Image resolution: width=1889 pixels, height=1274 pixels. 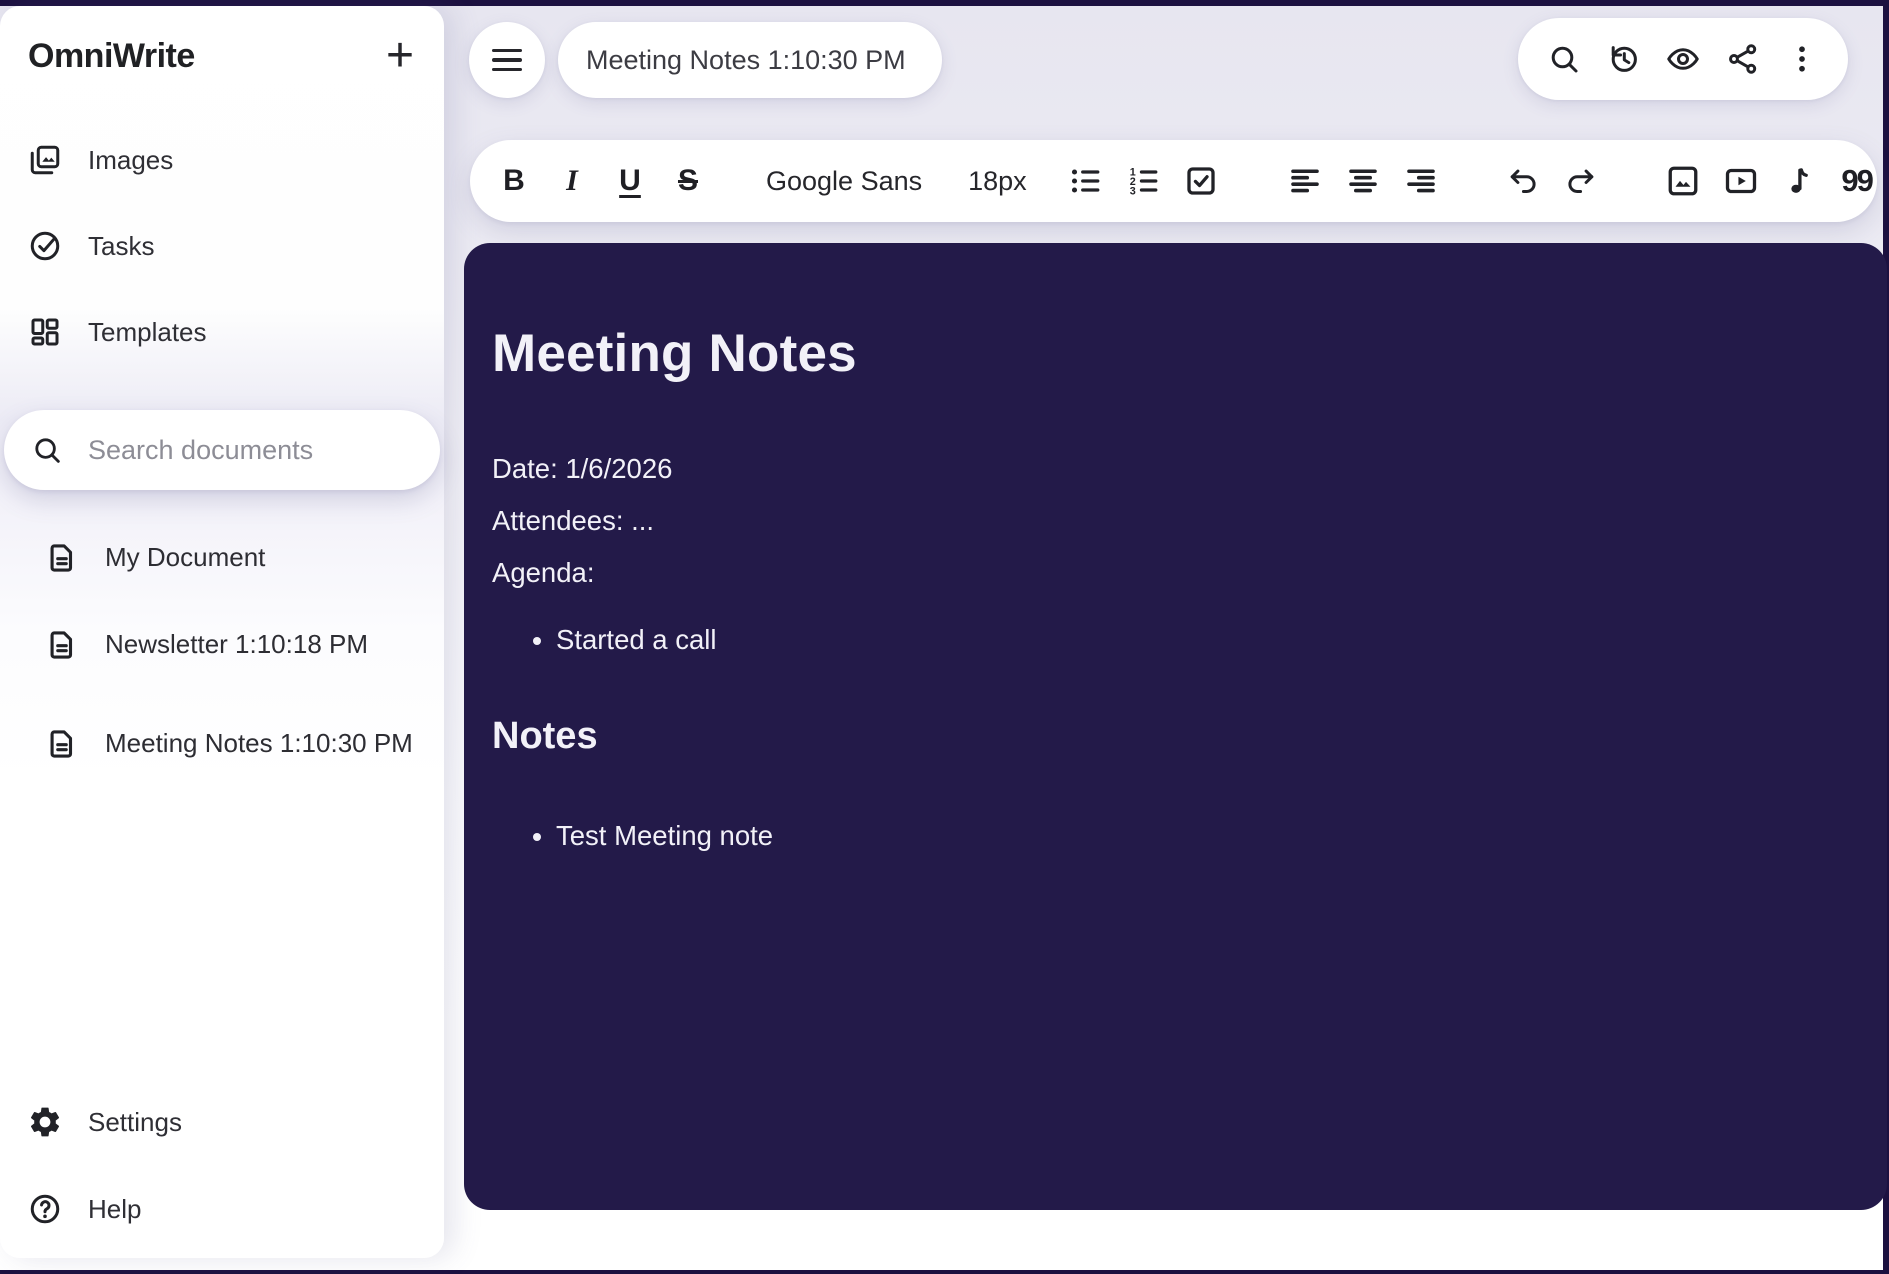 I want to click on search-input, so click(x=236, y=450).